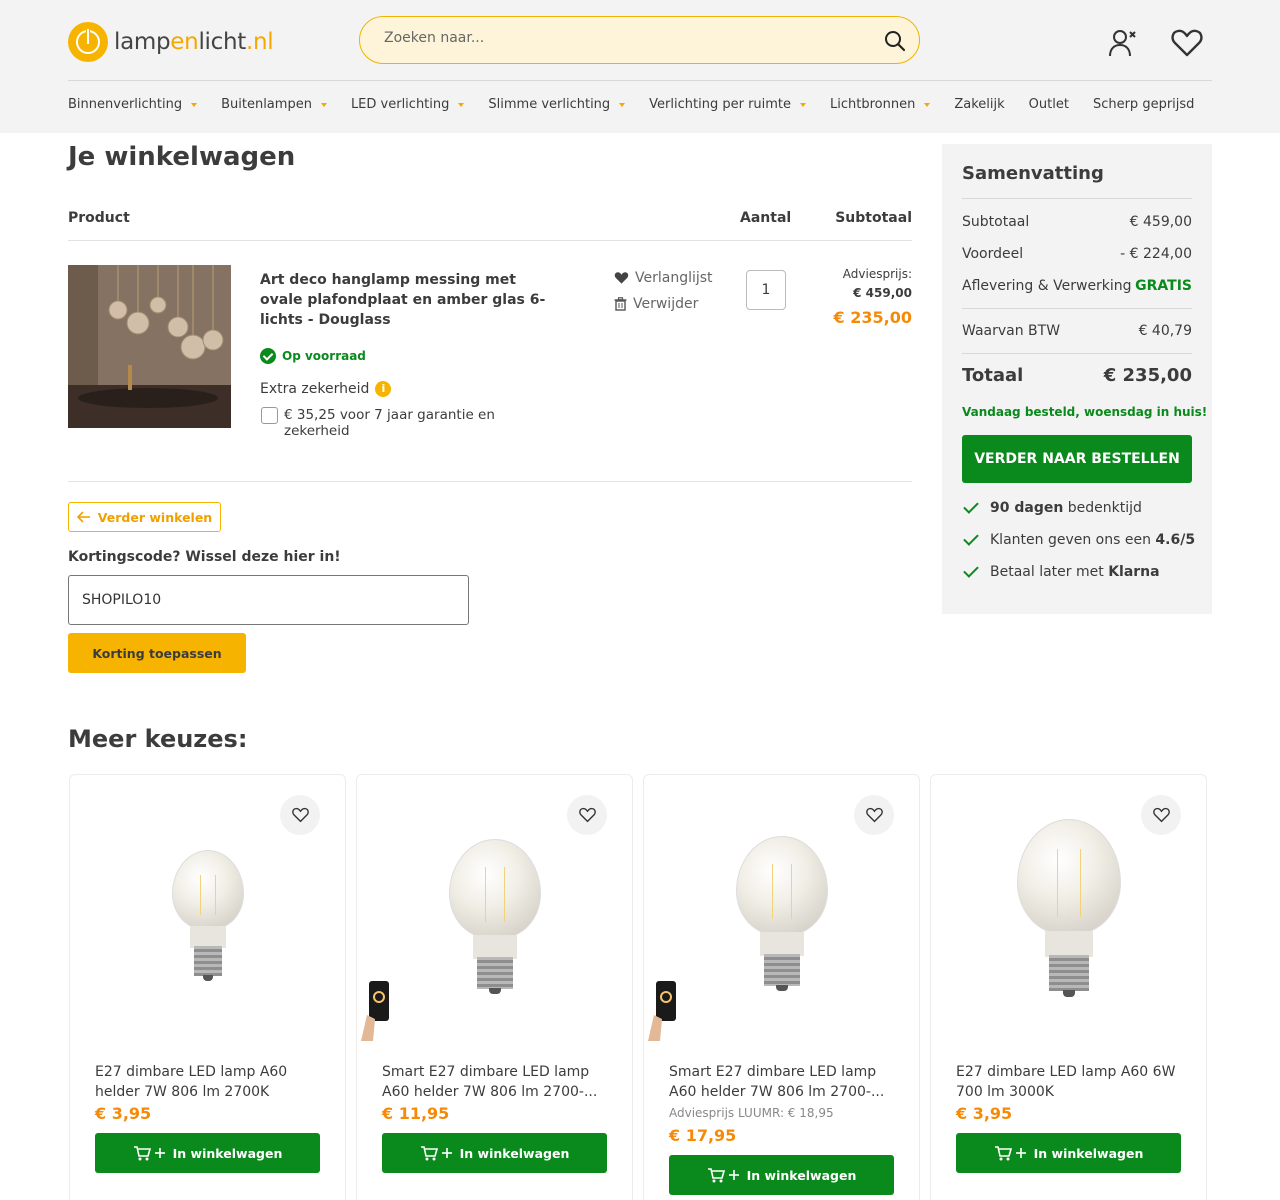 This screenshot has width=1280, height=1200. What do you see at coordinates (268, 356) in the screenshot?
I see `check-circle-icon` at bounding box center [268, 356].